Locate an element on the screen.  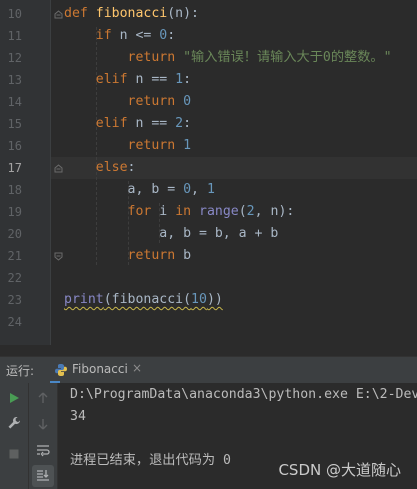
close-icon: × is located at coordinates (137, 368).